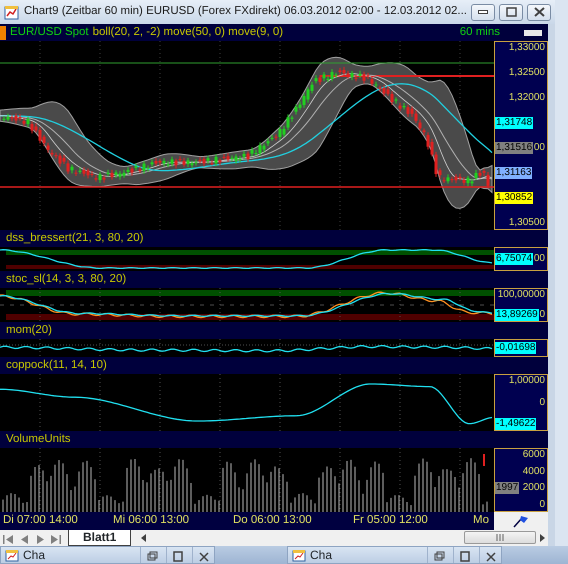 This screenshot has height=564, width=568. Describe the element at coordinates (49, 32) in the screenshot. I see `symbol-label: EUR/USD Spot` at that location.